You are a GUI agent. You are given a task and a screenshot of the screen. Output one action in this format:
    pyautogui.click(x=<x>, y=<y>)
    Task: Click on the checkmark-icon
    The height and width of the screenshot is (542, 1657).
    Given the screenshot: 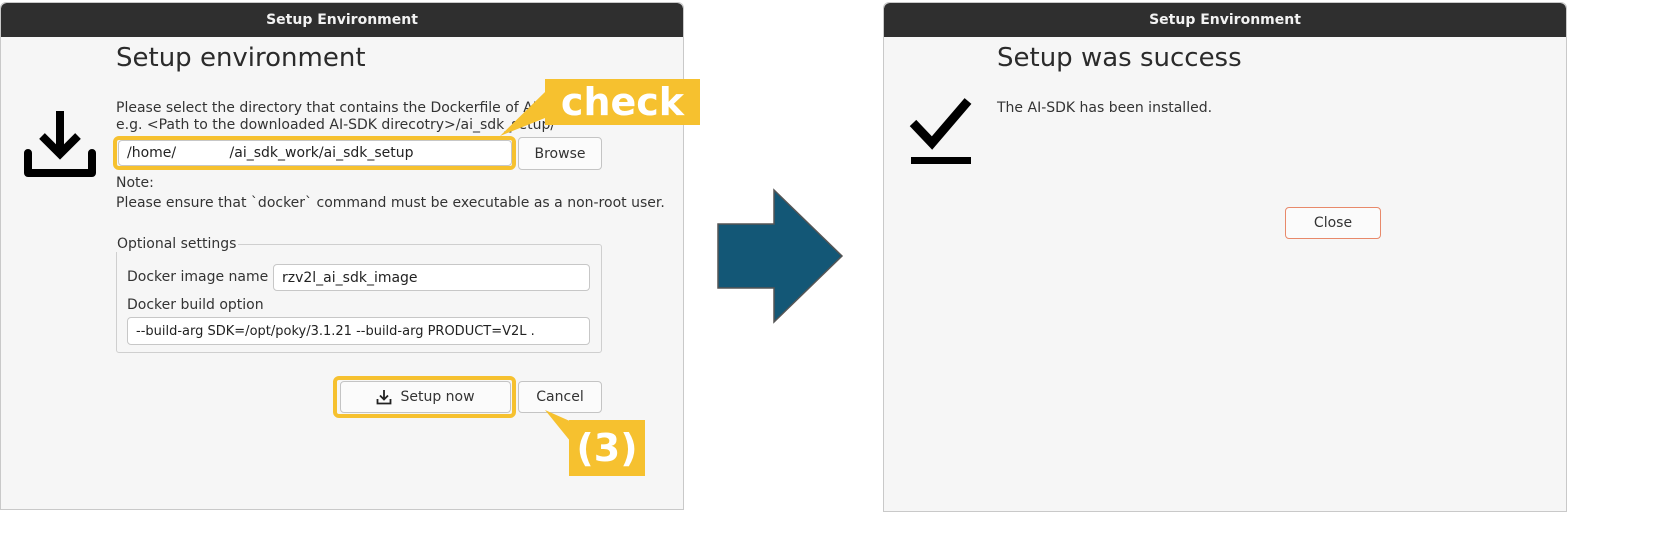 What is the action you would take?
    pyautogui.click(x=940, y=131)
    